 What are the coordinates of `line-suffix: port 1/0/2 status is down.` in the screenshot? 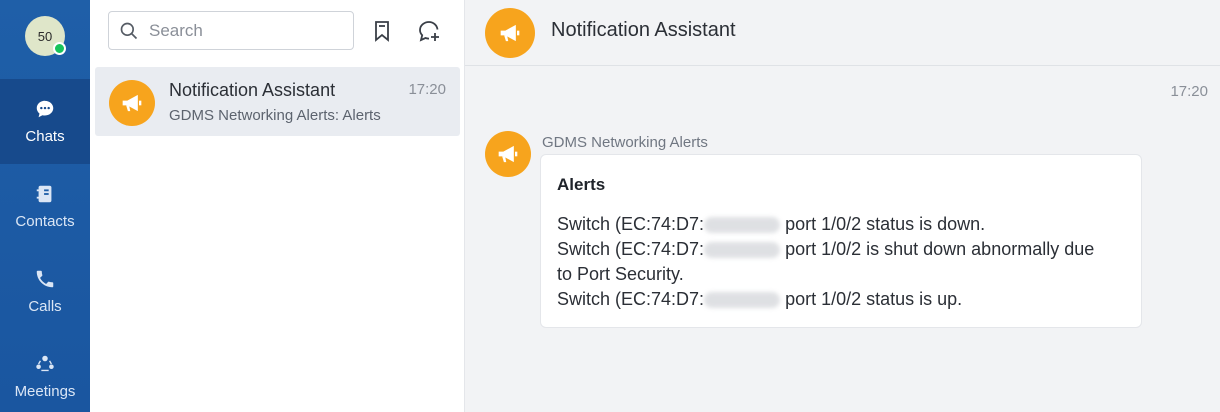 It's located at (883, 224).